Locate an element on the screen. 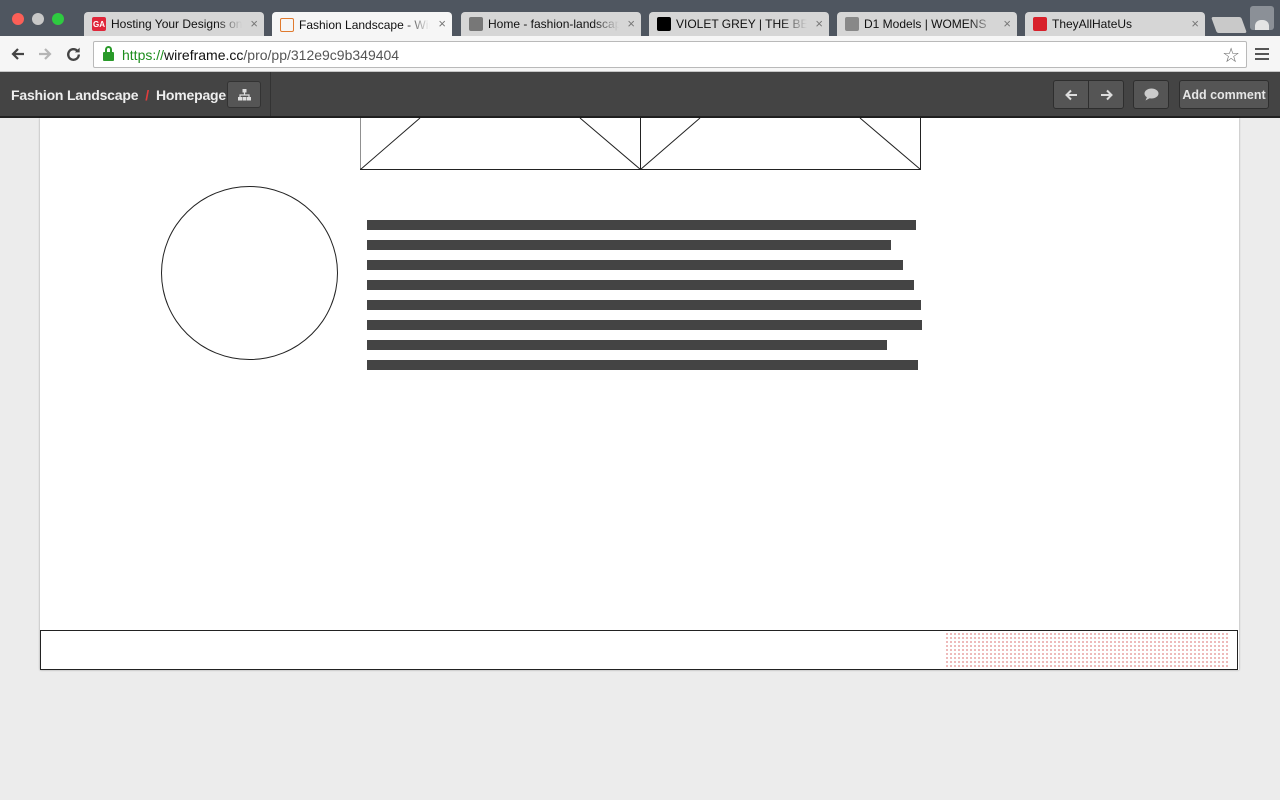 The image size is (1280, 800). browser-tab: Fashion Landscape - Wir × is located at coordinates (362, 24).